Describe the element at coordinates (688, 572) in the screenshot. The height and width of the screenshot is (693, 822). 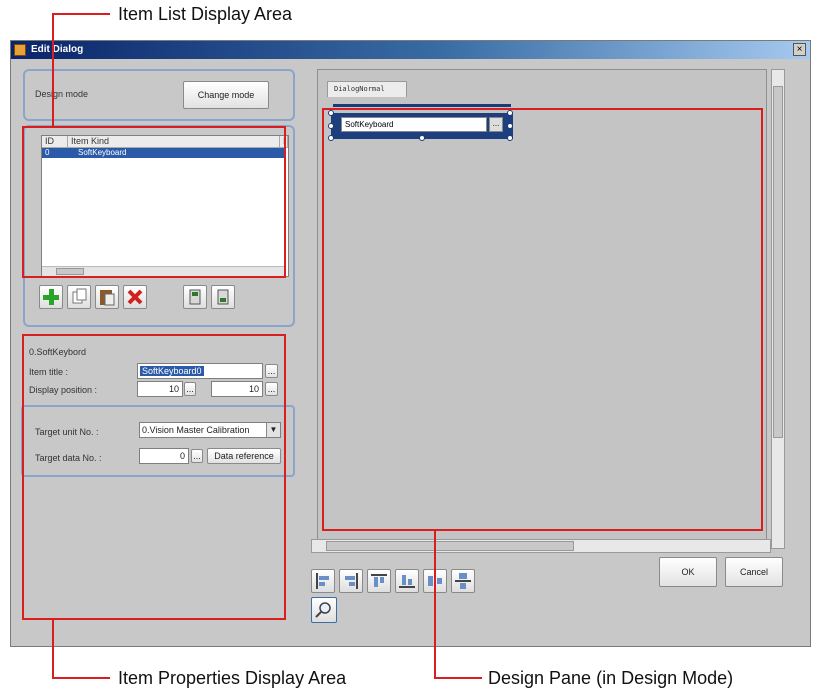
I see `ok-button: OK` at that location.